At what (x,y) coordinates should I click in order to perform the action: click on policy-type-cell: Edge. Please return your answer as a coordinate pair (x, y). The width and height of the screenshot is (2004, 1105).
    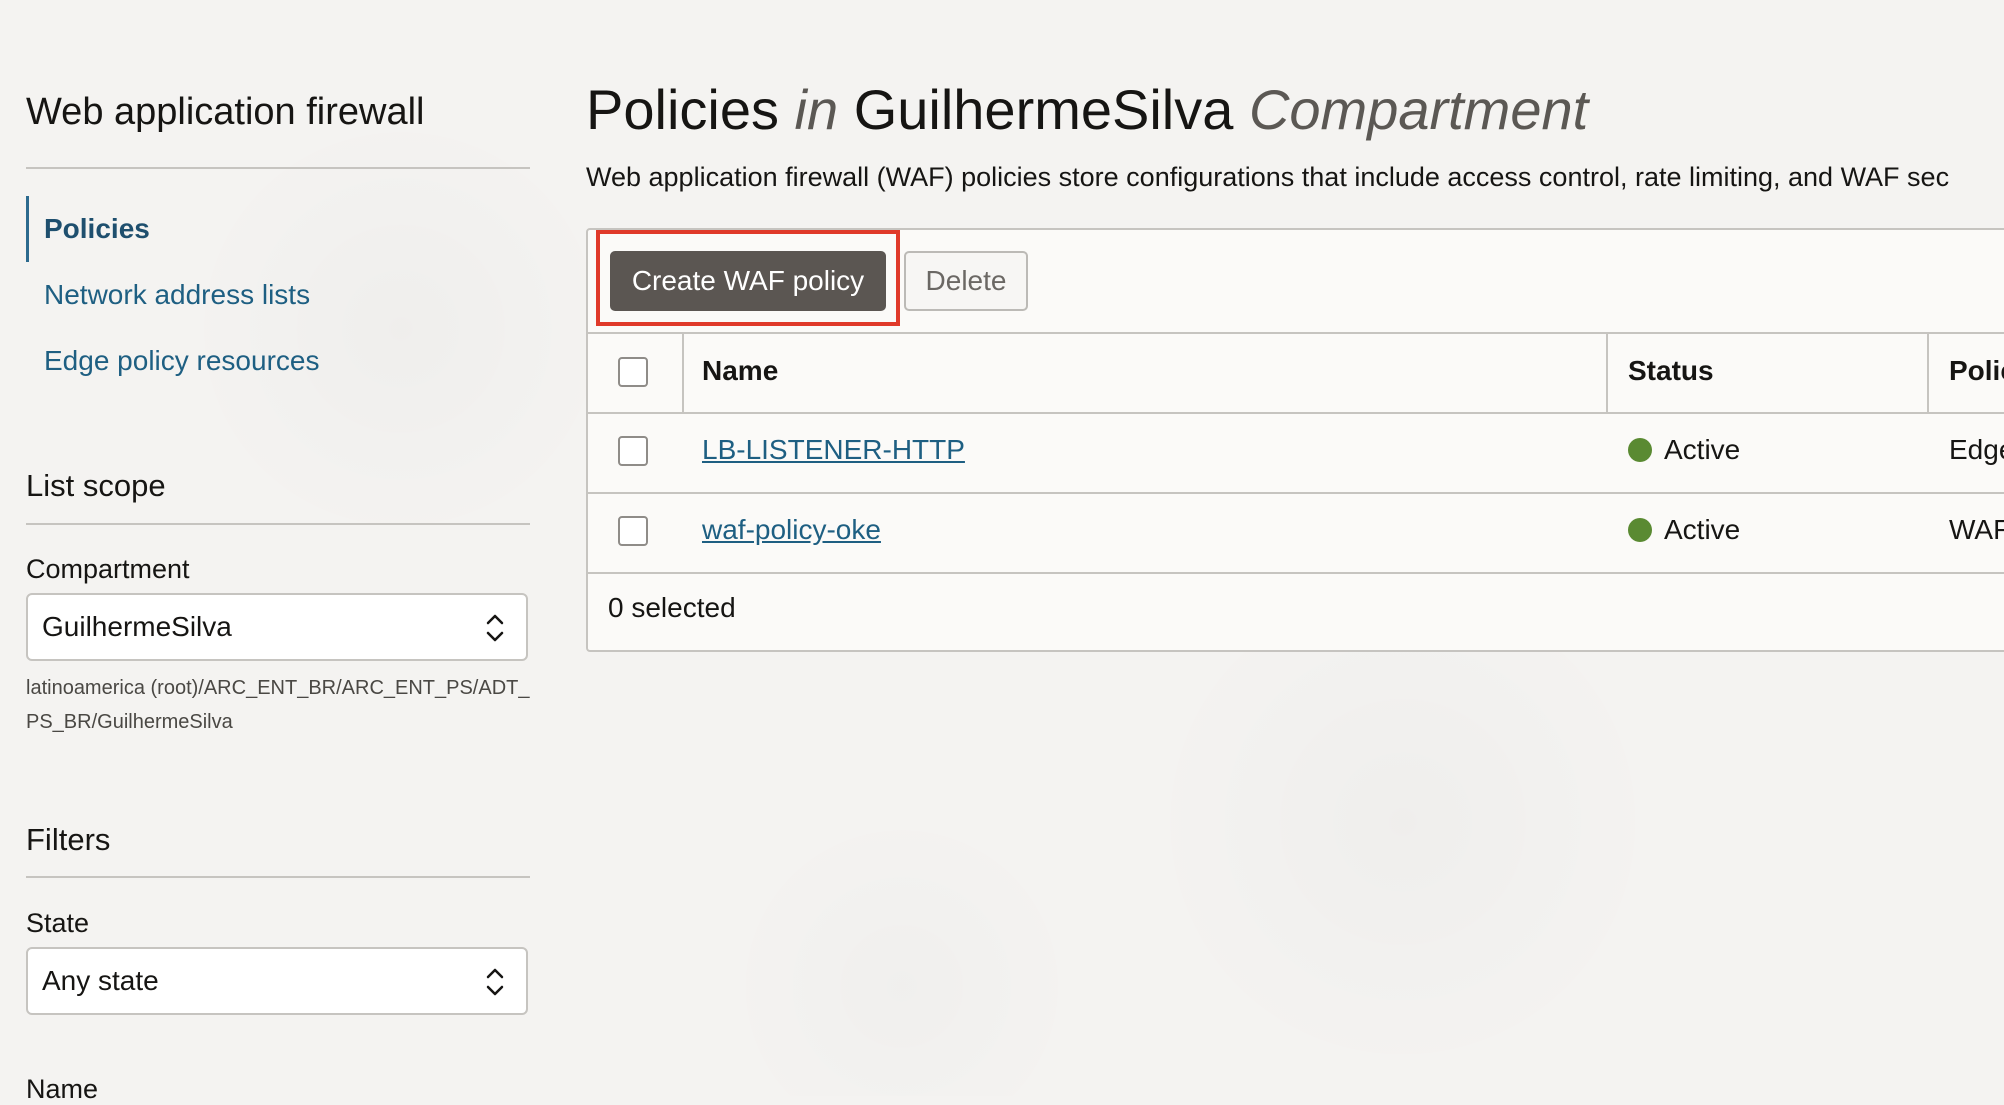
    Looking at the image, I should click on (1976, 449).